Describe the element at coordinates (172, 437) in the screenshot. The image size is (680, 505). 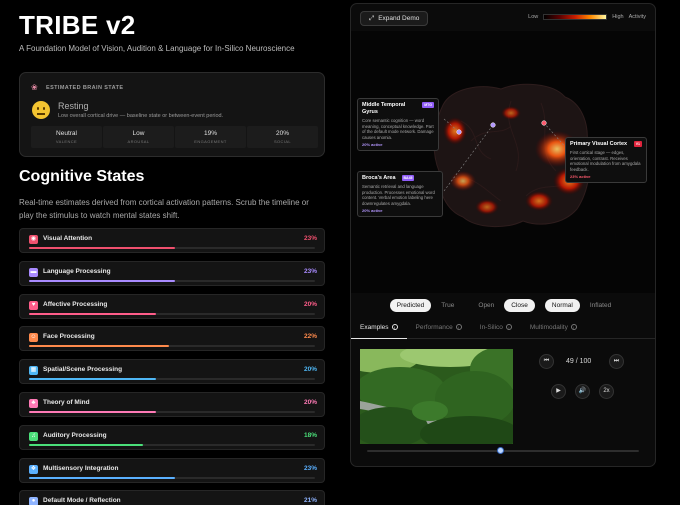
I see `cognitive-state-row: ♫ Auditory Processing 18%` at that location.